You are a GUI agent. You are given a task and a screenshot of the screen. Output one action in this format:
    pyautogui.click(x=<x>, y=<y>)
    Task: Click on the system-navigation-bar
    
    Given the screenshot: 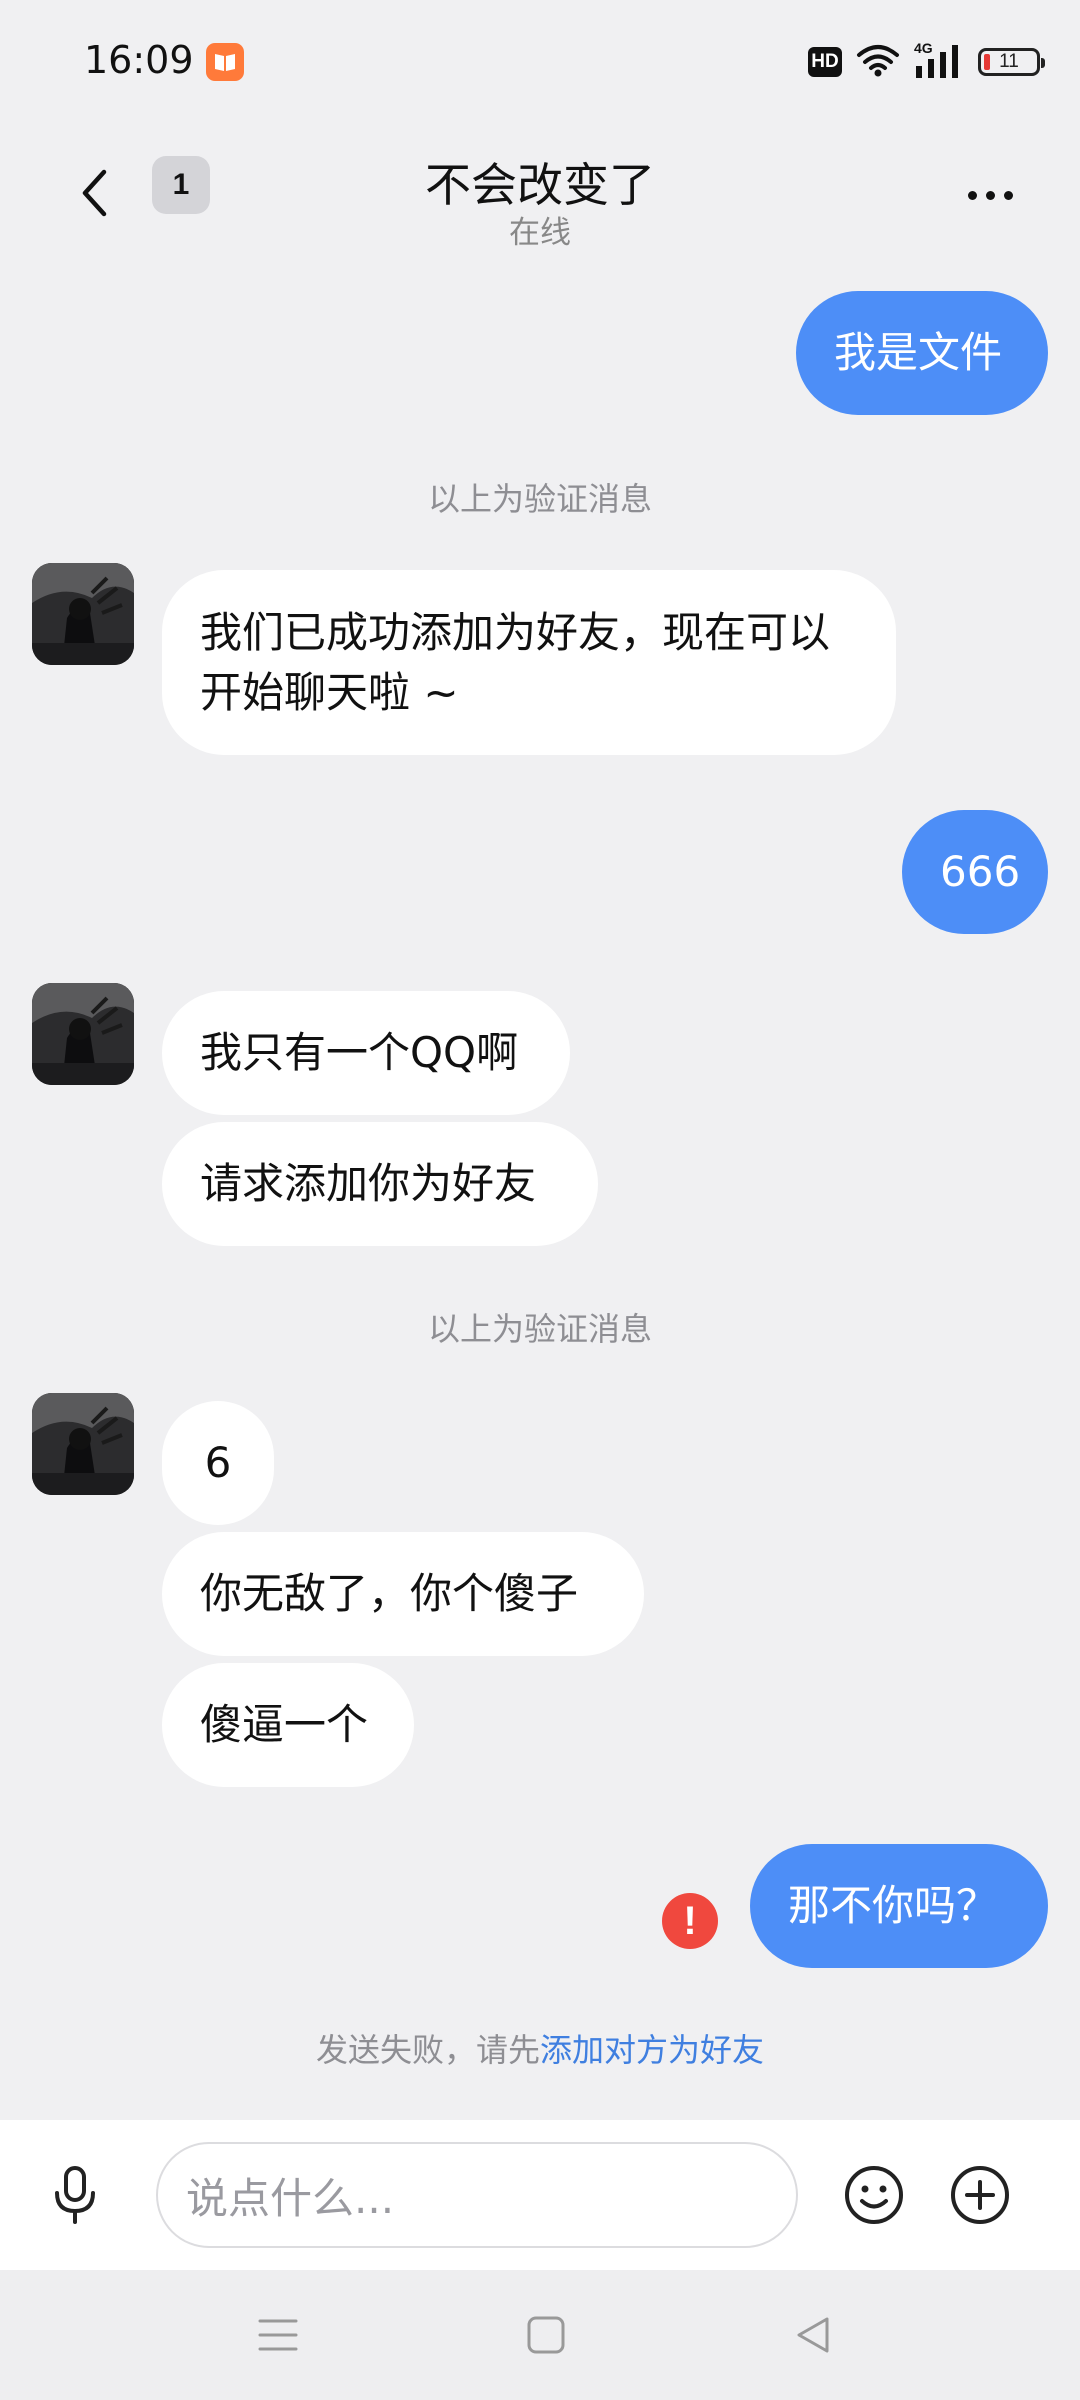 What is the action you would take?
    pyautogui.click(x=540, y=2335)
    